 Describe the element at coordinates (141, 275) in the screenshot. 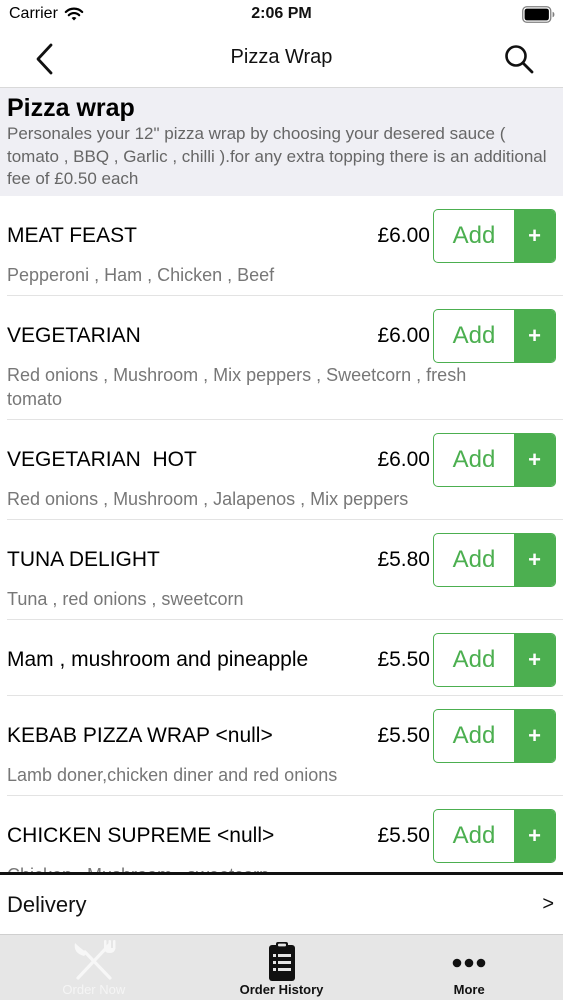

I see `item-description: Pepperoni , Ham , Chicken , Beef` at that location.